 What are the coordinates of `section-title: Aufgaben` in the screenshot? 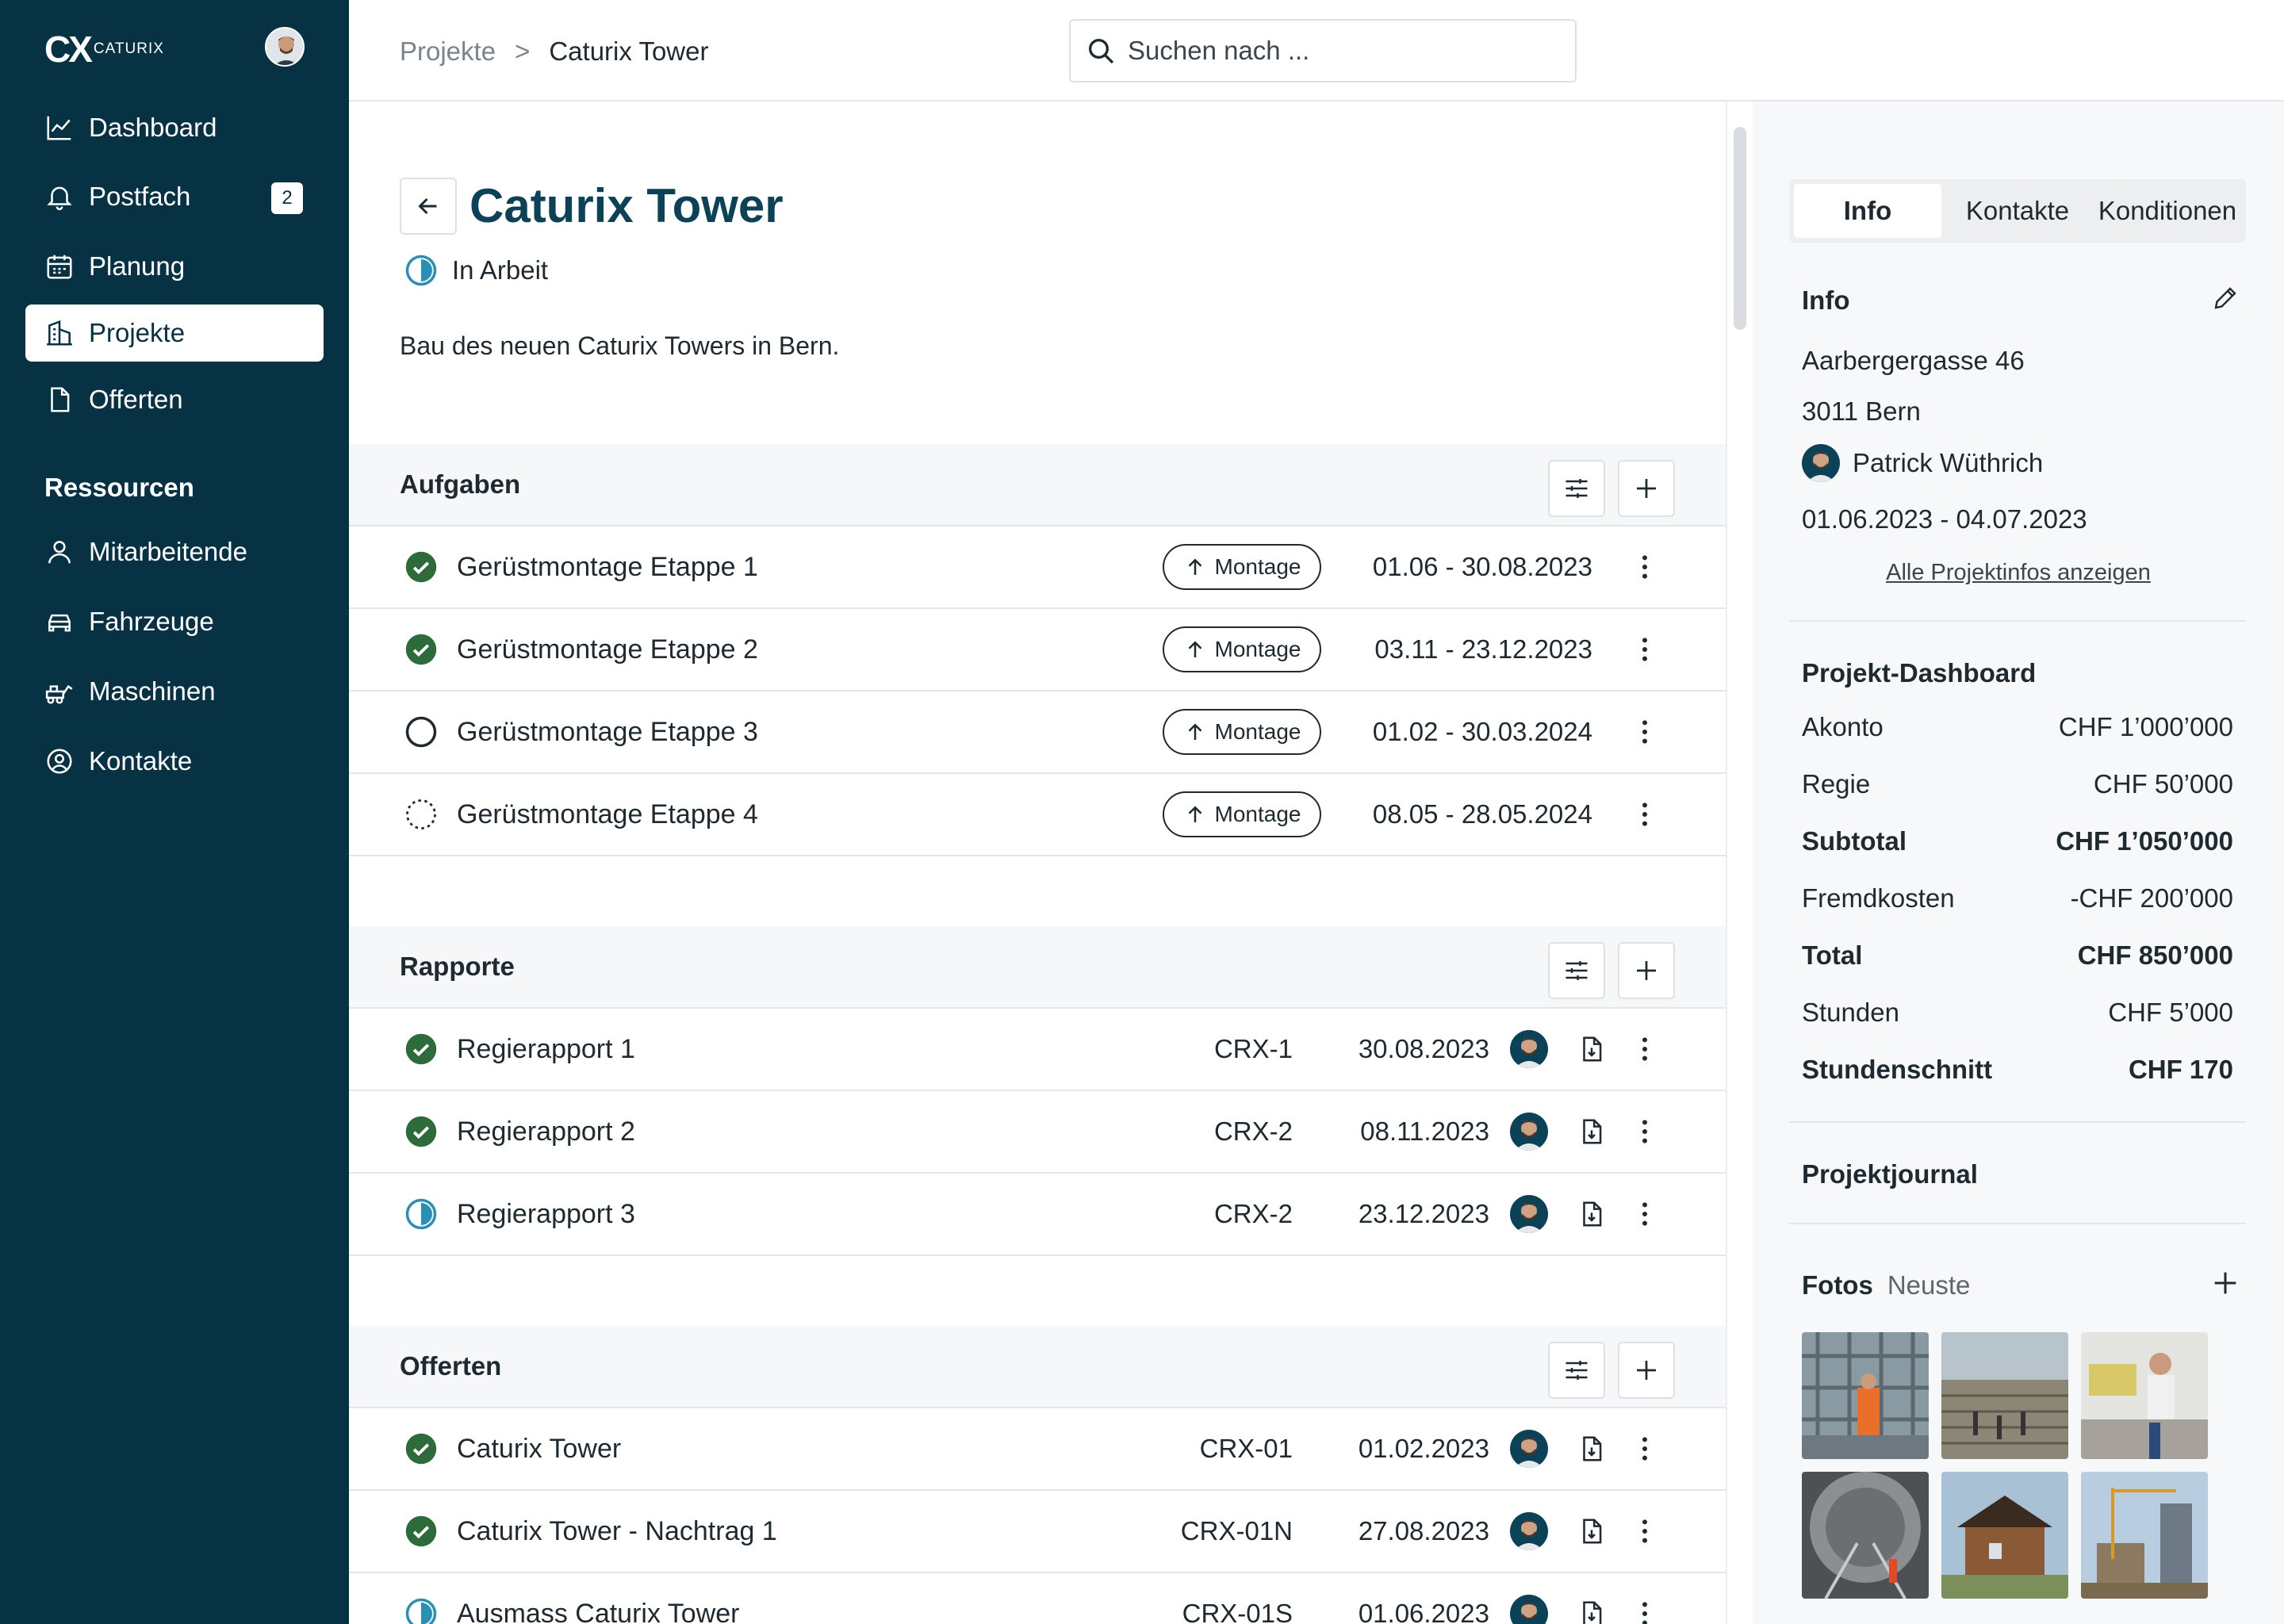 It's located at (460, 484).